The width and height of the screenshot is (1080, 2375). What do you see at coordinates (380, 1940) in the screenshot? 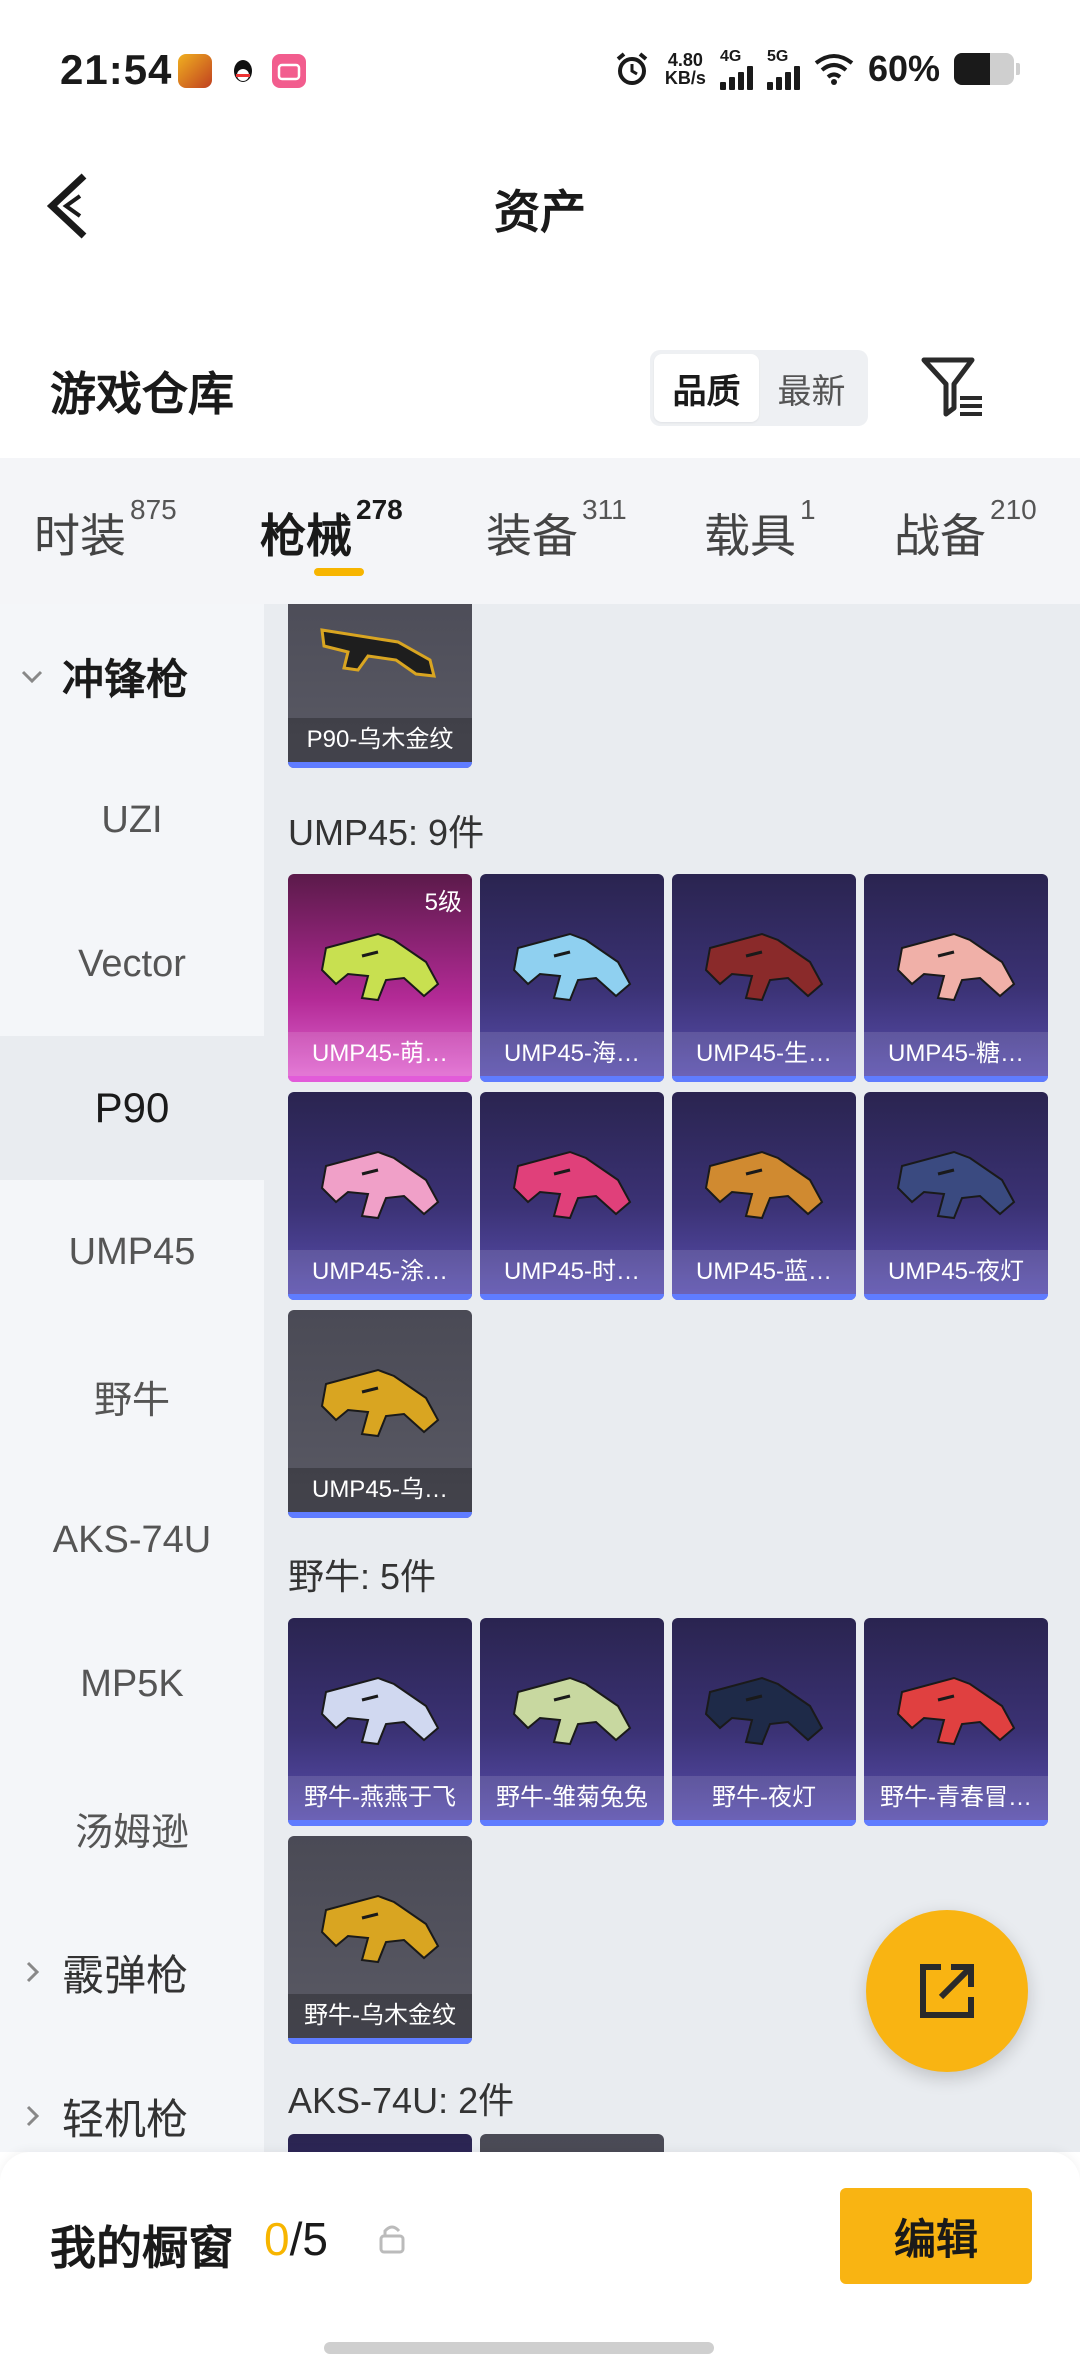
I see `item-card: 野牛-乌木金纹` at bounding box center [380, 1940].